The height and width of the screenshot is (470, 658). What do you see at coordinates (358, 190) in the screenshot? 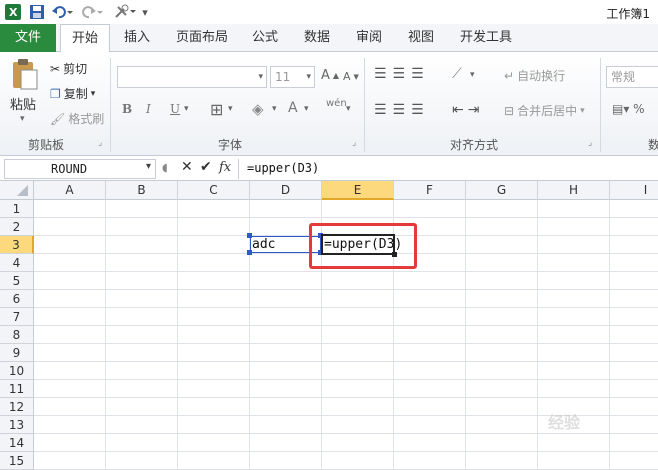
I see `column-header-e: E` at bounding box center [358, 190].